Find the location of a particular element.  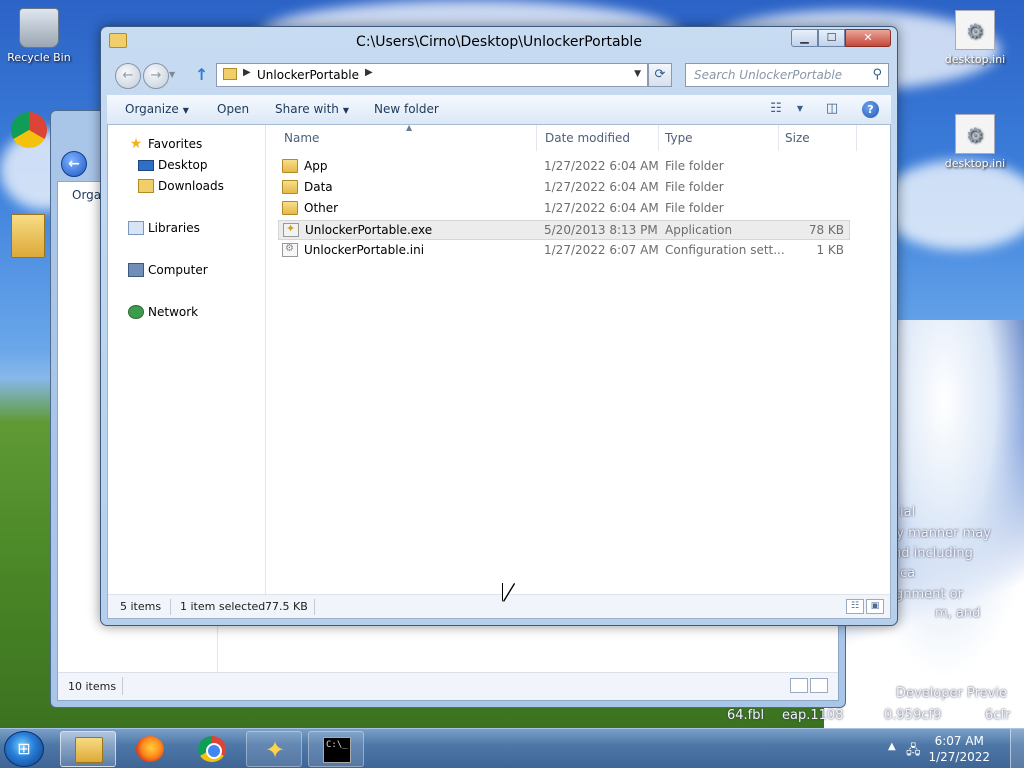

system-tray: ▲ 🖧 6:07 AM 1/27/2022 is located at coordinates (954, 748).